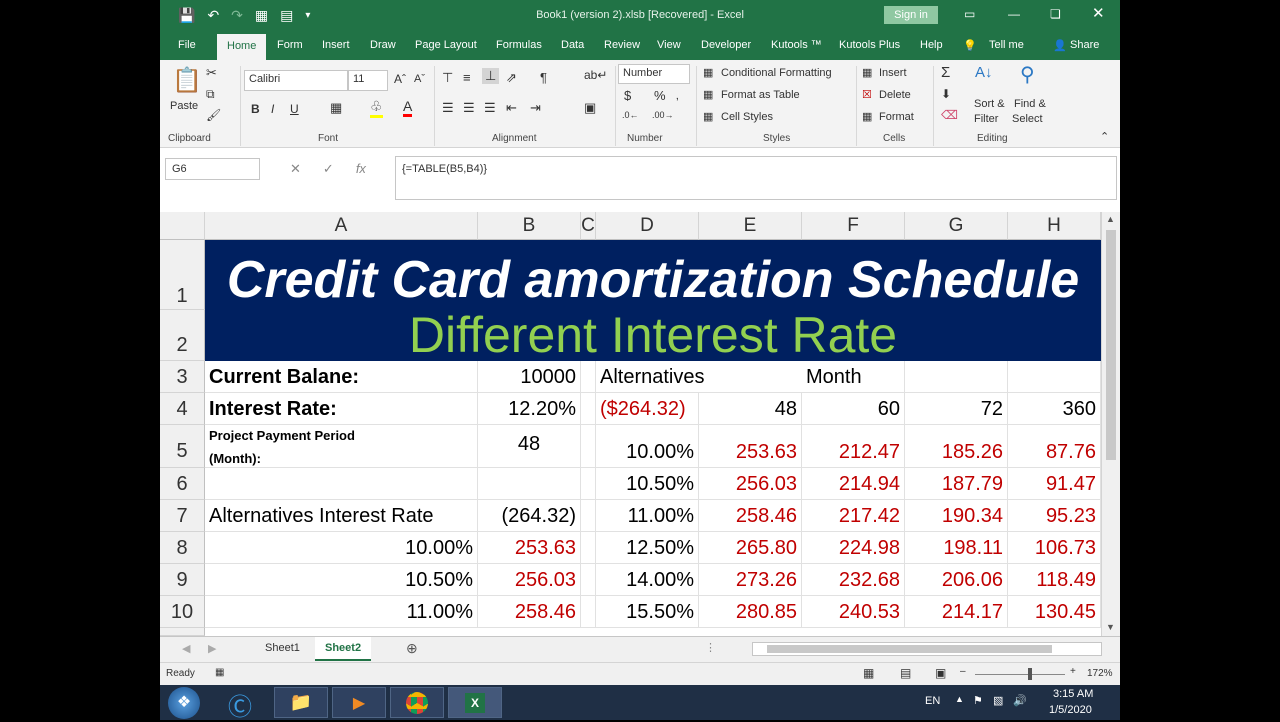 The width and height of the screenshot is (1280, 722). Describe the element at coordinates (1110, 424) in the screenshot. I see `vertical-scrollbar: ▲ ▼` at that location.